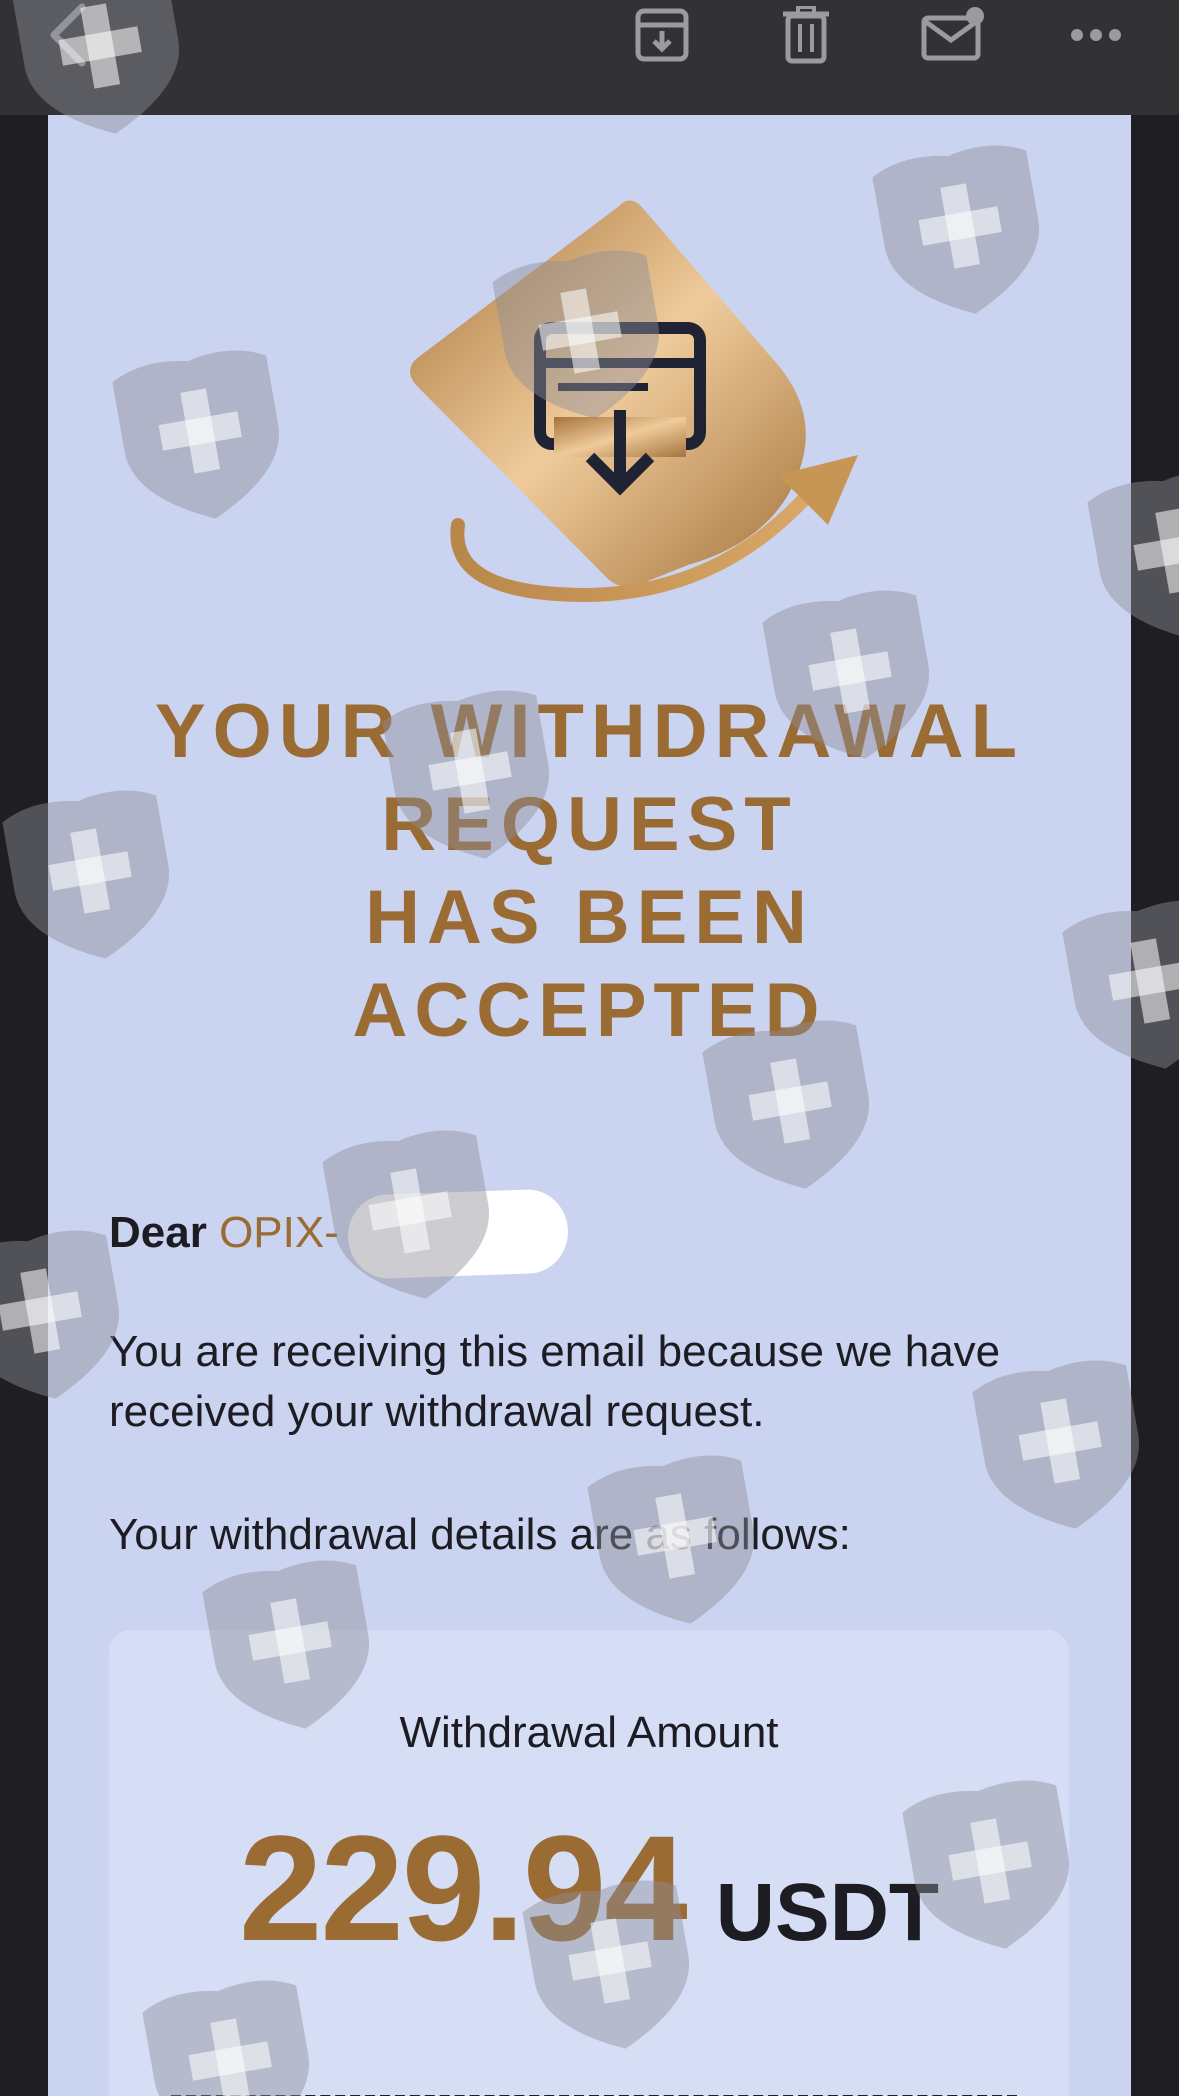  Describe the element at coordinates (806, 35) in the screenshot. I see `trash-icon` at that location.